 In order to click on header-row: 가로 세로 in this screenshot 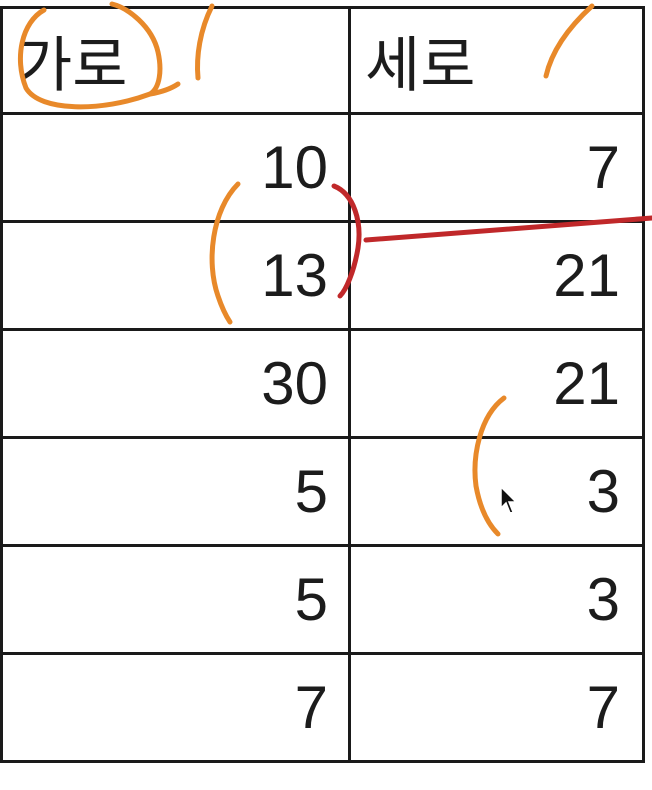, I will do `click(322, 60)`.